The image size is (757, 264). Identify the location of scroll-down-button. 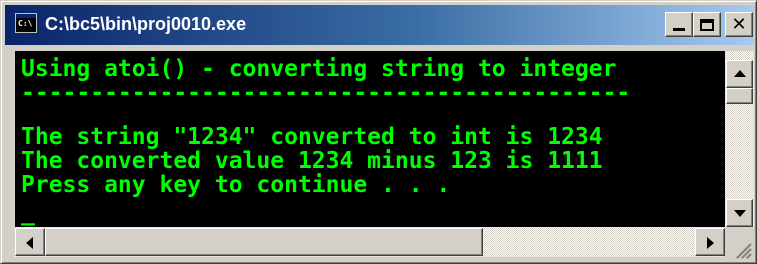
(739, 213).